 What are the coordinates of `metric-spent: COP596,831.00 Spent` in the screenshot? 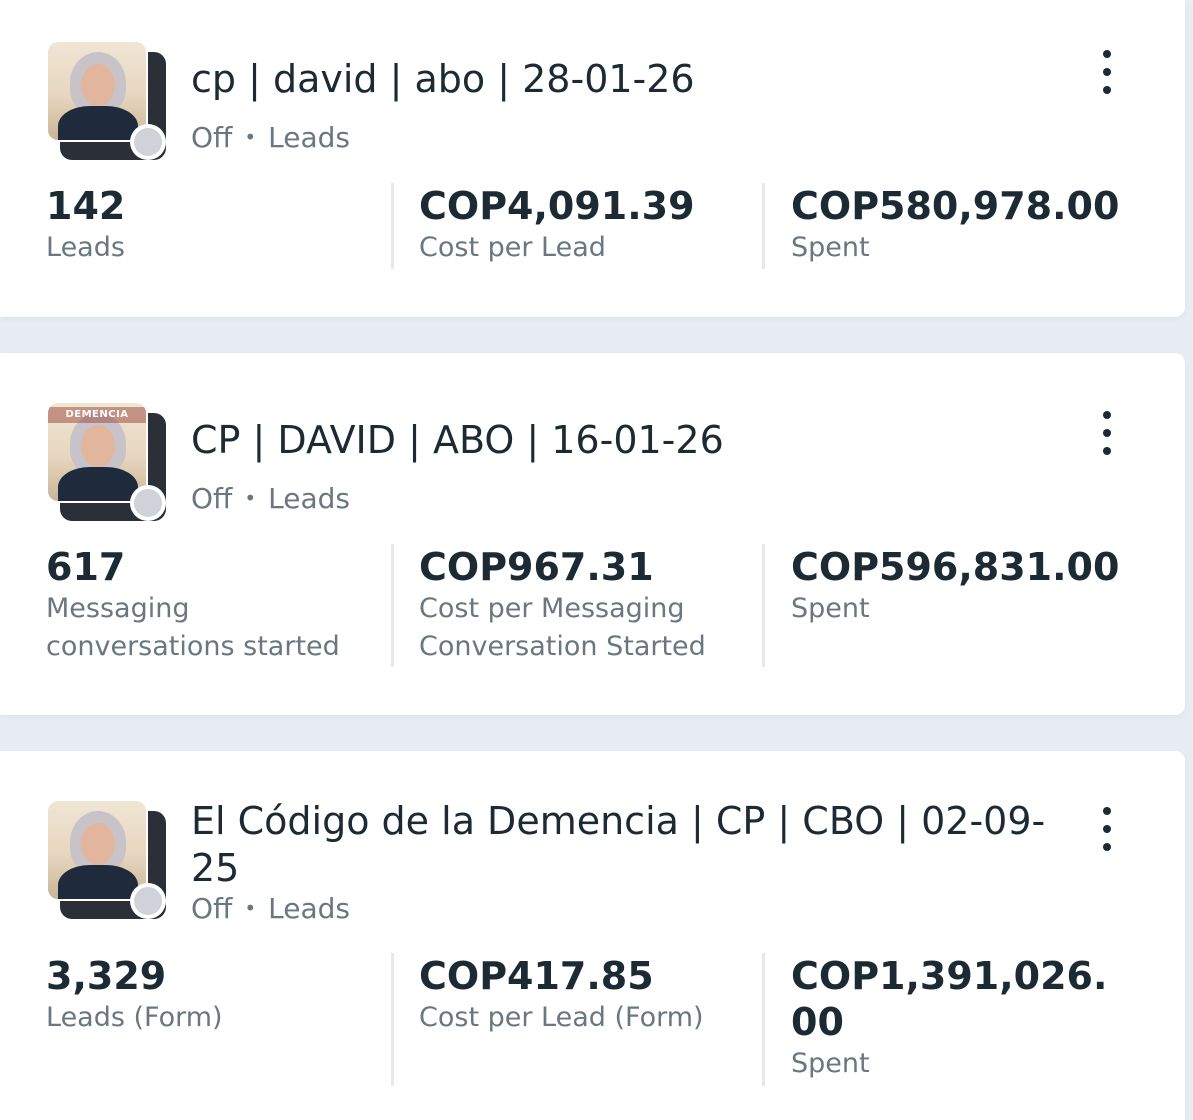 It's located at (961, 586).